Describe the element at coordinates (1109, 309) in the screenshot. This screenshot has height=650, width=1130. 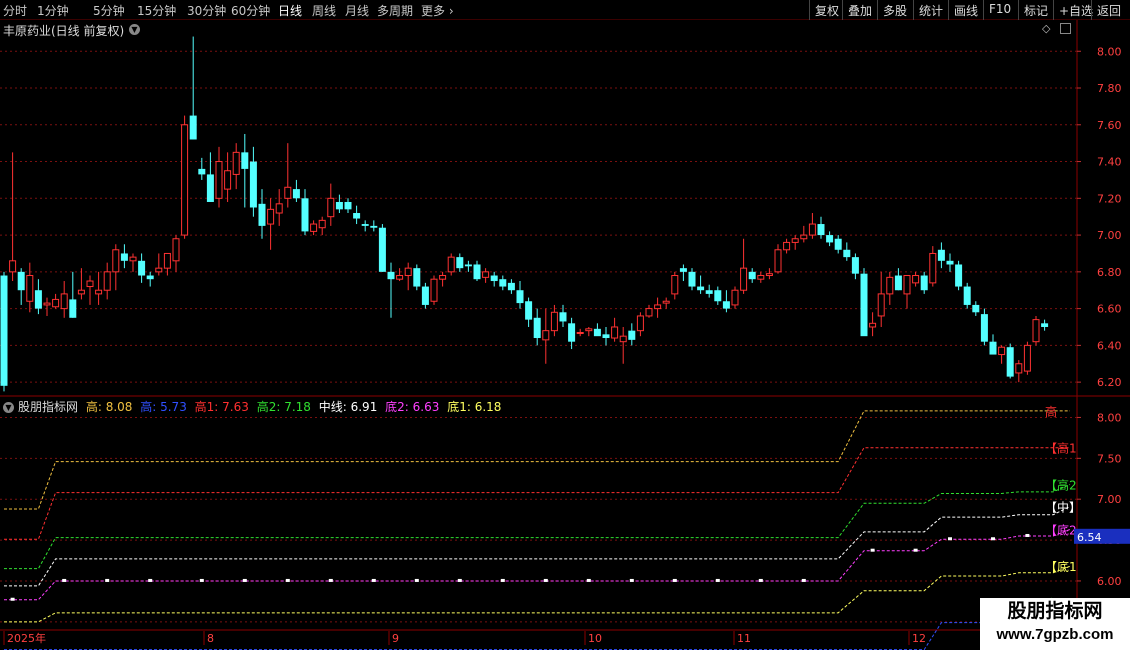
I see `price-tick-label: 6.60` at that location.